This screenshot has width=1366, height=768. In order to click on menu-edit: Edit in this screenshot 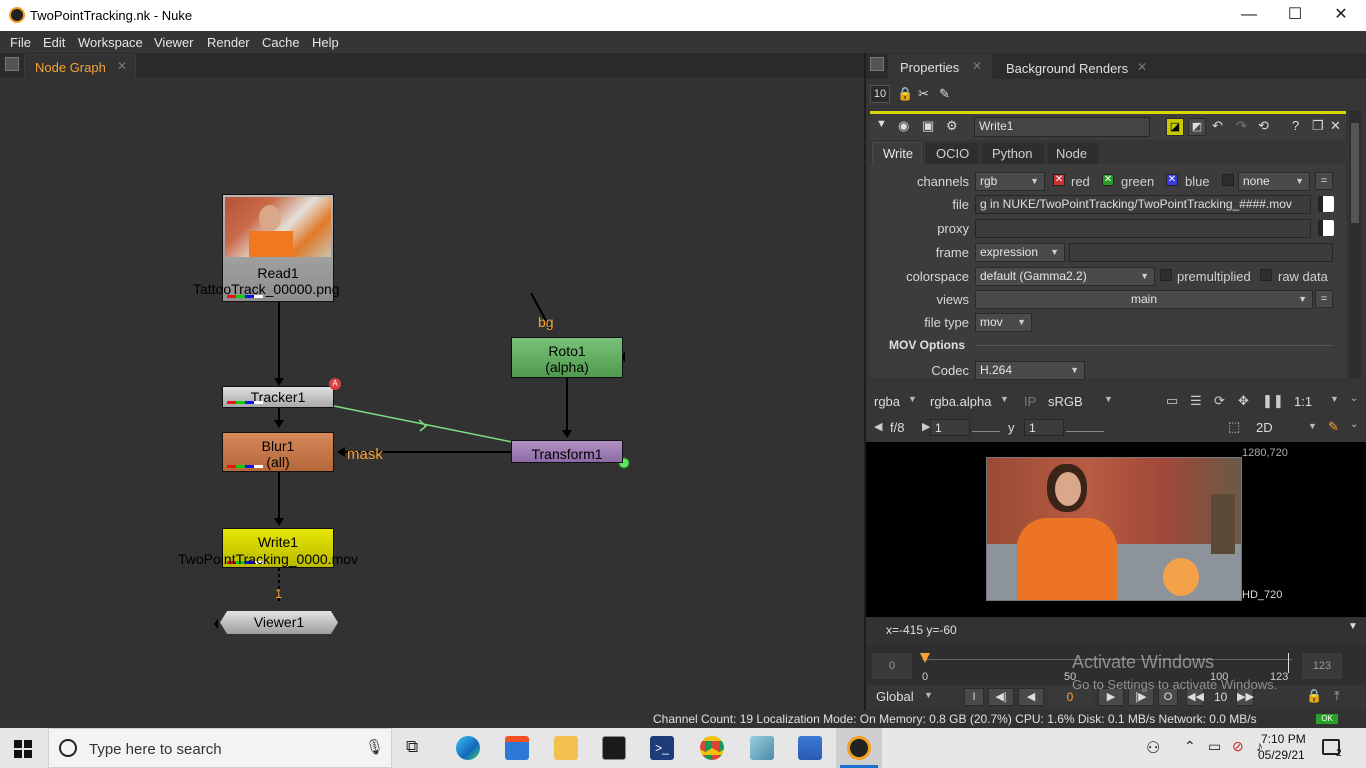, I will do `click(54, 42)`.